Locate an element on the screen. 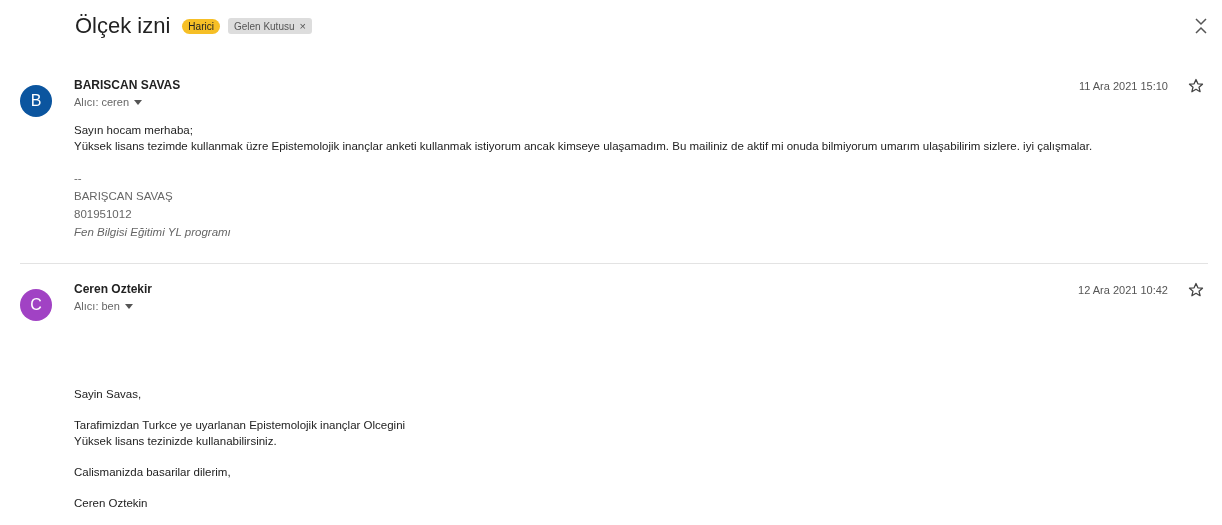 Image resolution: width=1222 pixels, height=525 pixels. remove-icon: × is located at coordinates (302, 26).